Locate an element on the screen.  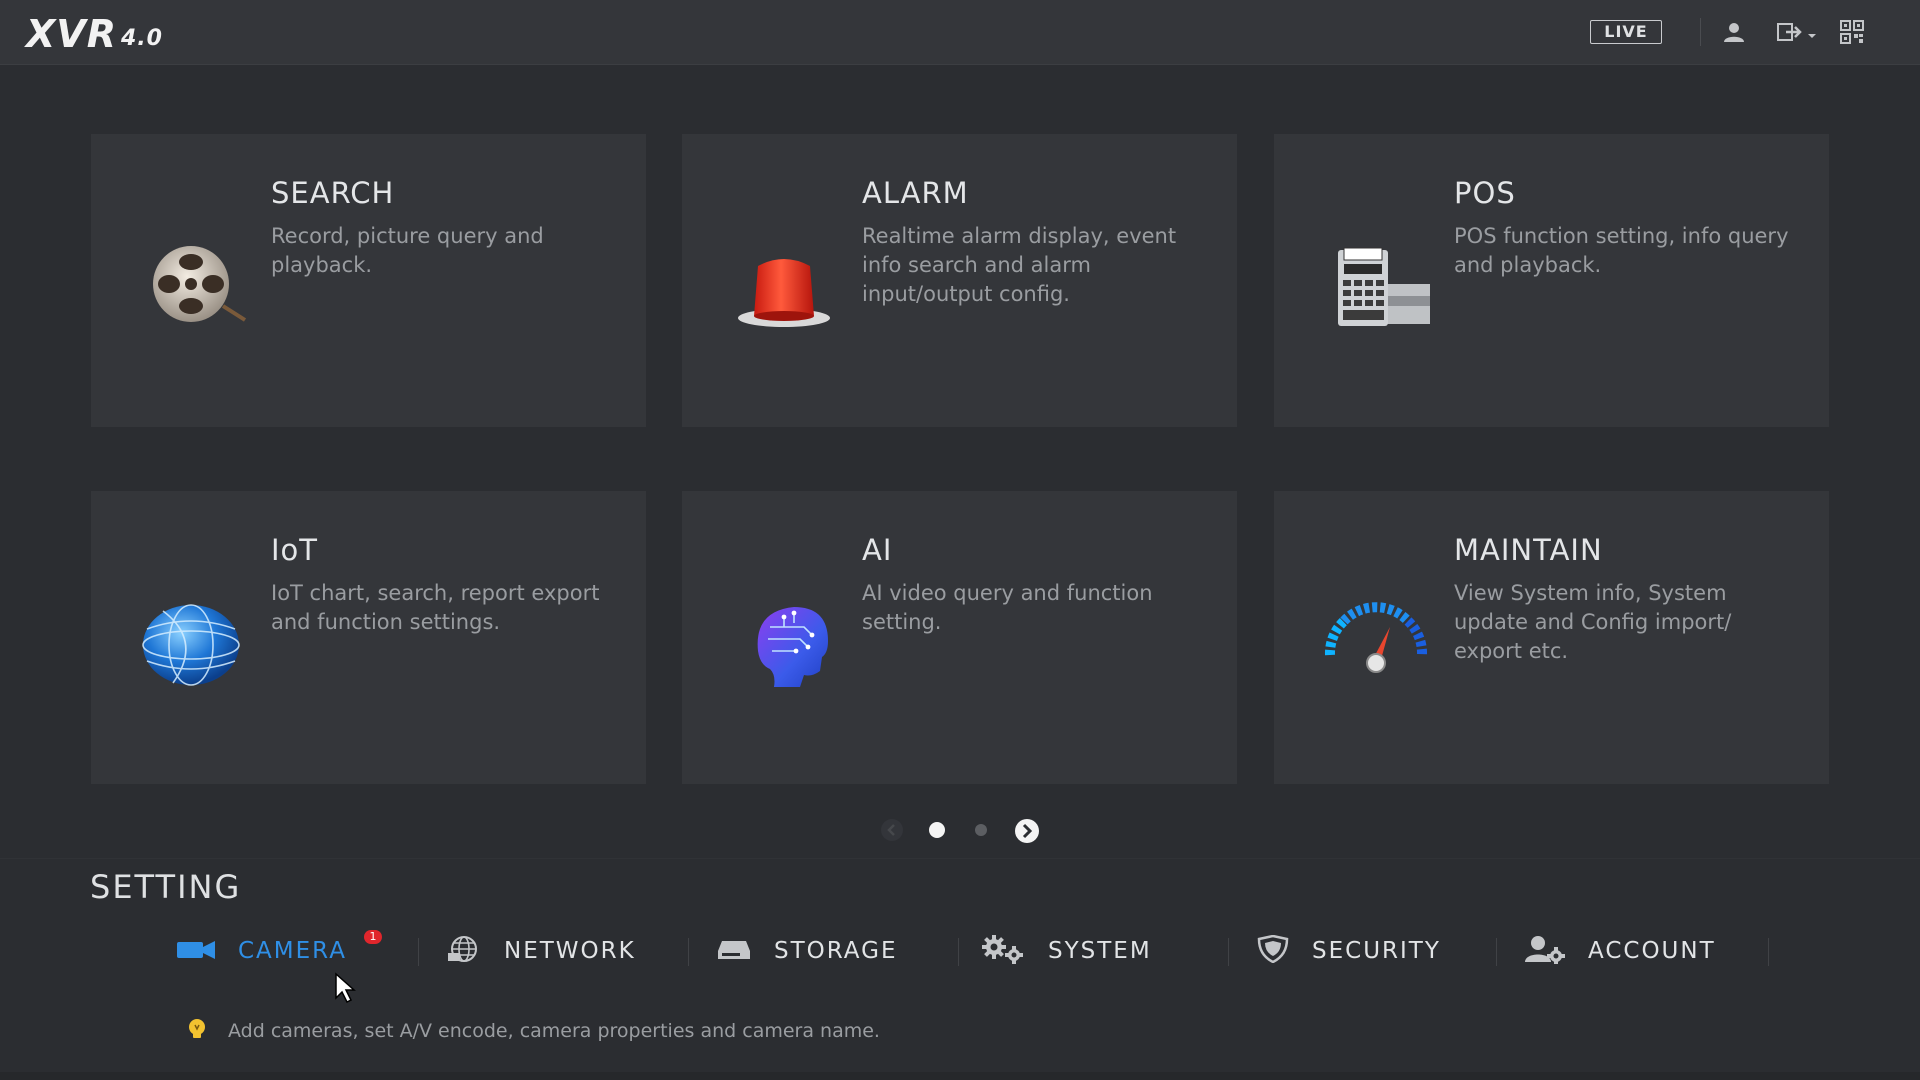
setting-divider is located at coordinates (960, 858).